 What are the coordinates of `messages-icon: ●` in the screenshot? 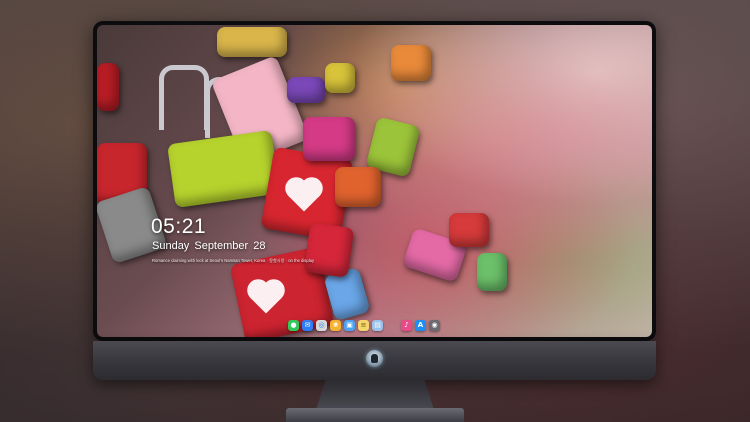 It's located at (293, 325).